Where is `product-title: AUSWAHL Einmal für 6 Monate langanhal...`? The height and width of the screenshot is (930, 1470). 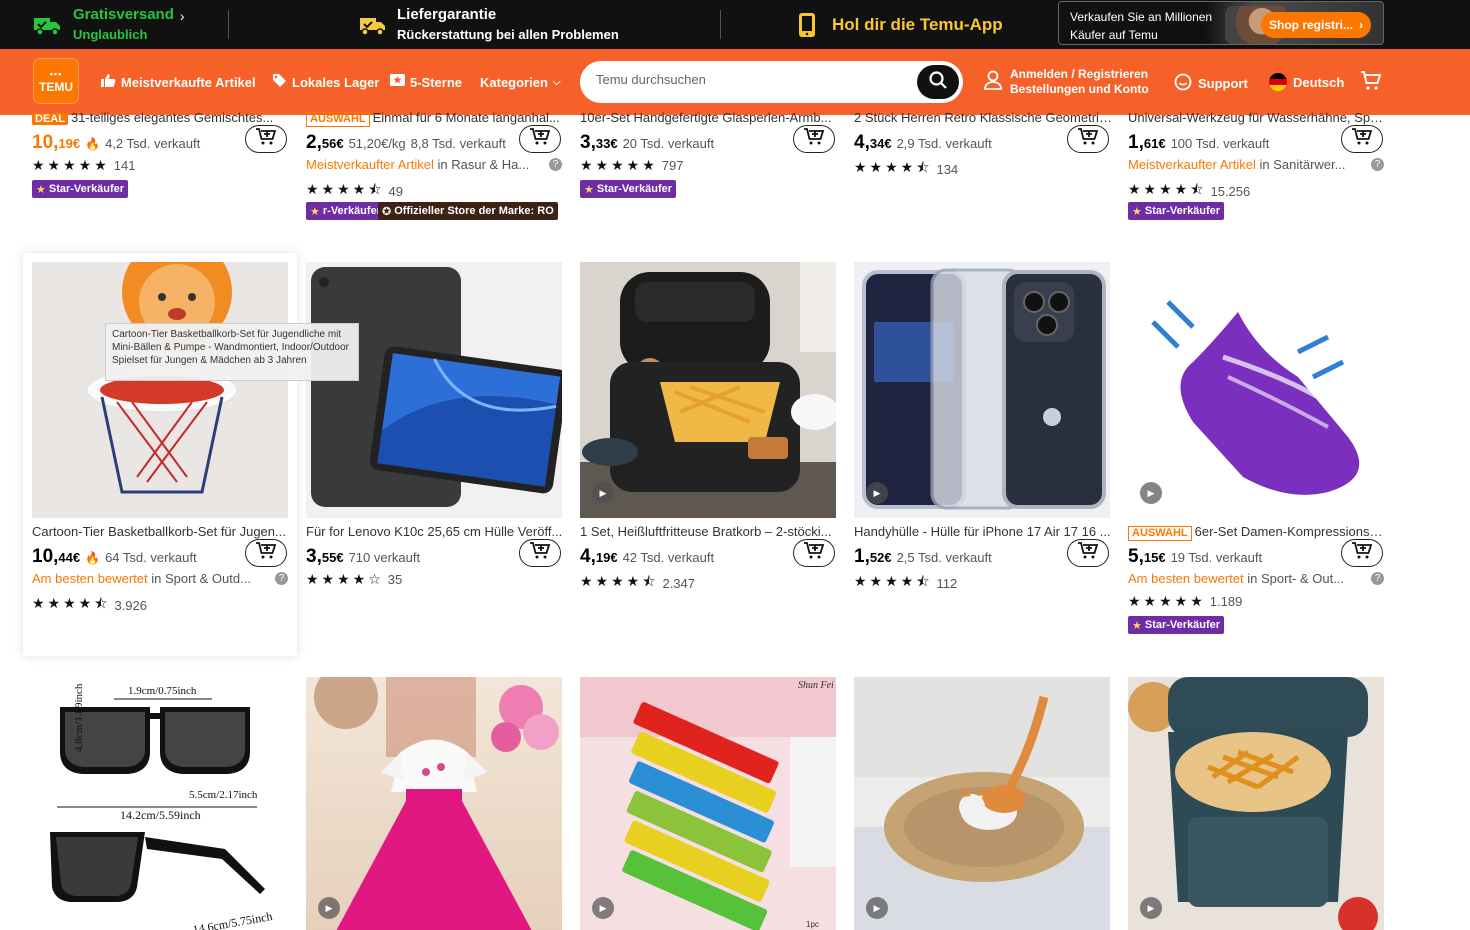 product-title: AUSWAHL Einmal für 6 Monate langanhal... is located at coordinates (435, 119).